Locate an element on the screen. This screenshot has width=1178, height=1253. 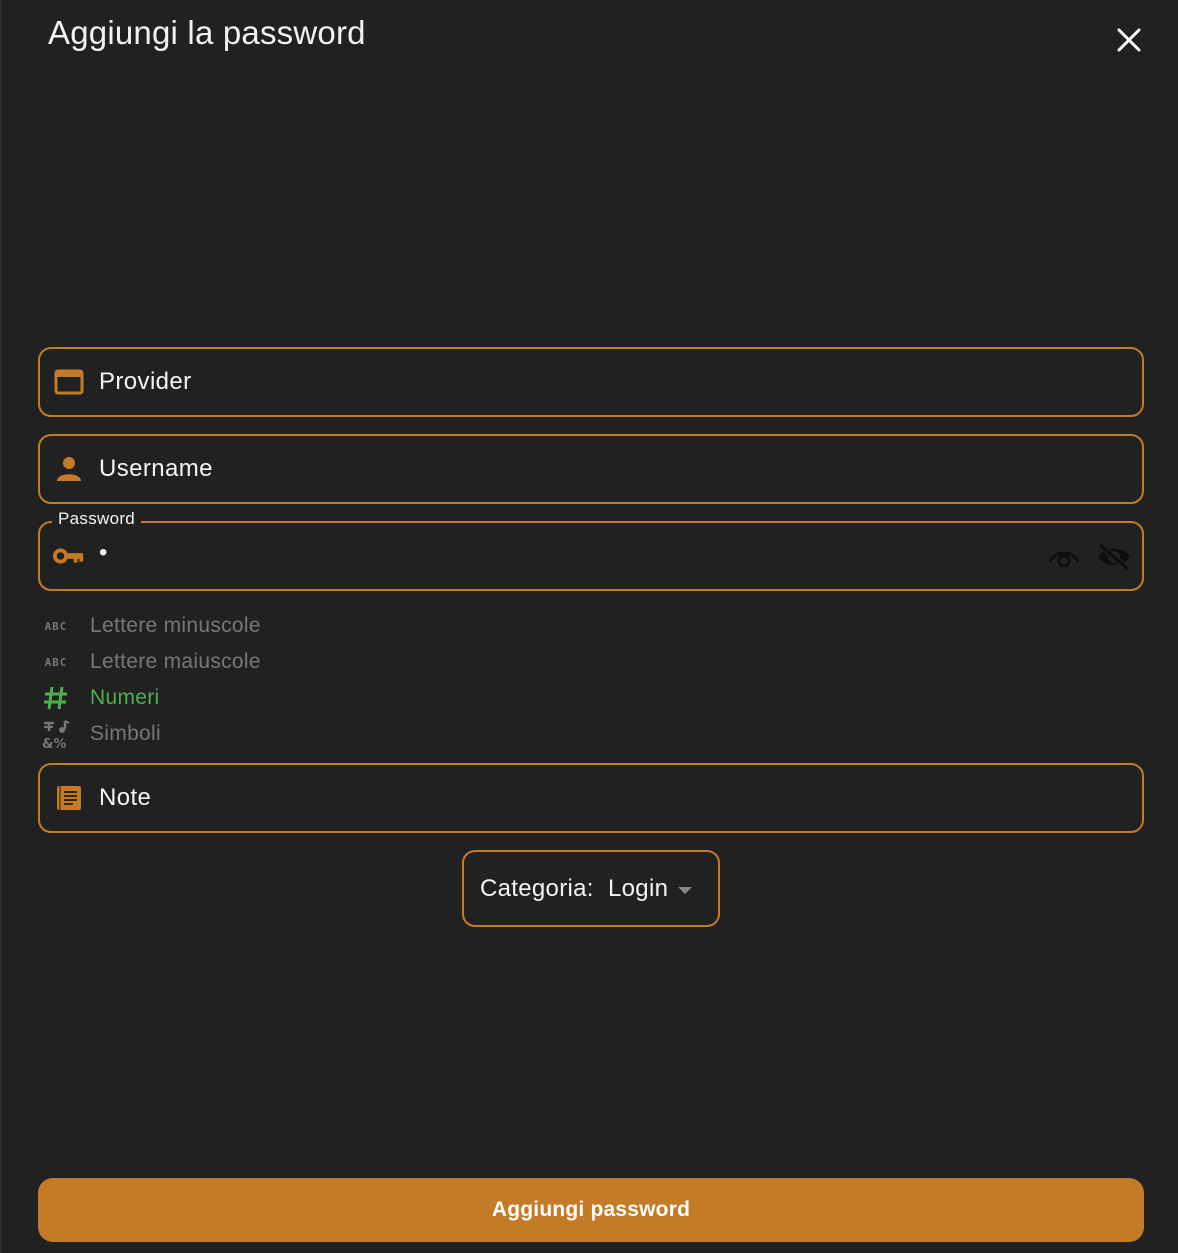
password-input: • is located at coordinates (103, 553).